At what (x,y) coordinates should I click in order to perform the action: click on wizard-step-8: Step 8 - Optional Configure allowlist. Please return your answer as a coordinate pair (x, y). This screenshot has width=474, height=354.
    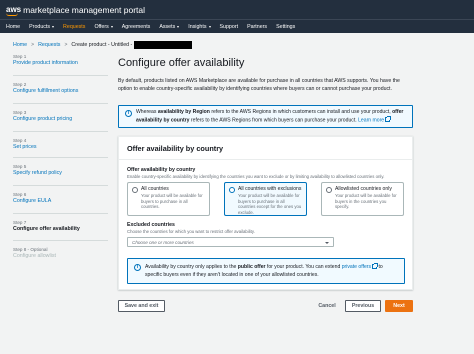
    Looking at the image, I should click on (60, 253).